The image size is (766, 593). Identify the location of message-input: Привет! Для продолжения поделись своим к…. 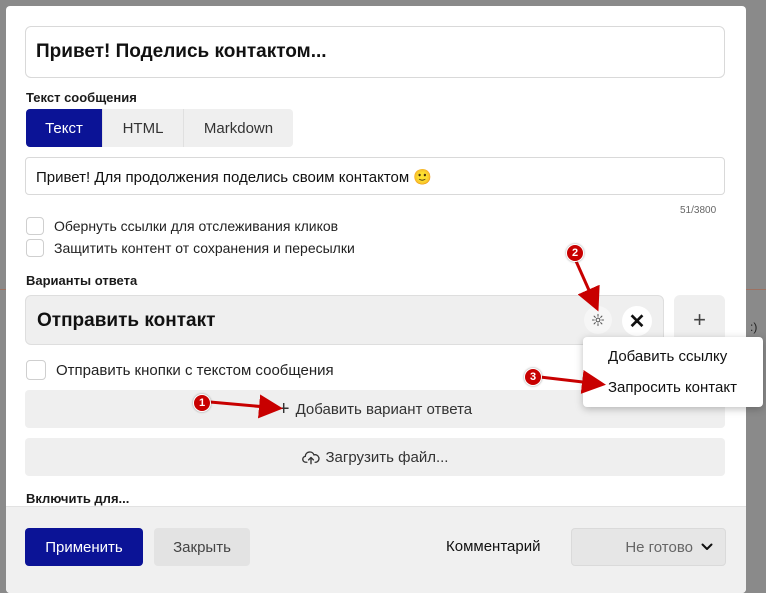
(375, 176).